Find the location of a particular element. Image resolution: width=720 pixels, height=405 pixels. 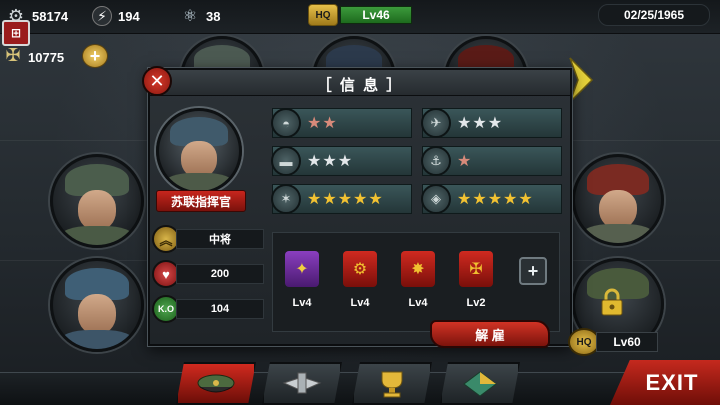

dismiss-button: 解 雇 is located at coordinates (490, 334).